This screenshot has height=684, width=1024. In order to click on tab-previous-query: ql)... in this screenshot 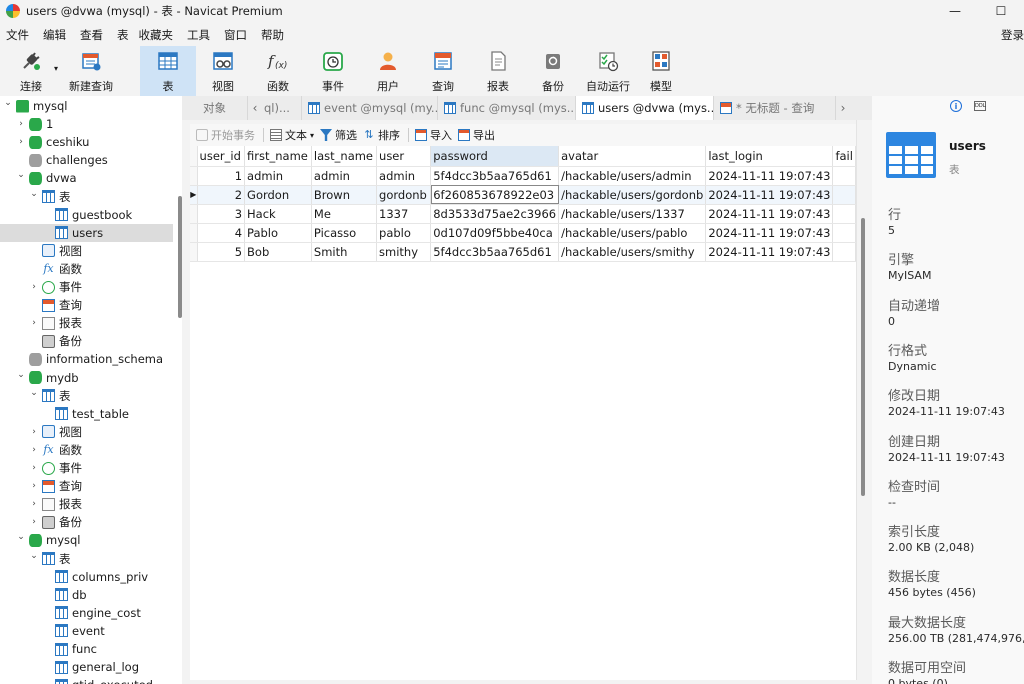, I will do `click(282, 108)`.